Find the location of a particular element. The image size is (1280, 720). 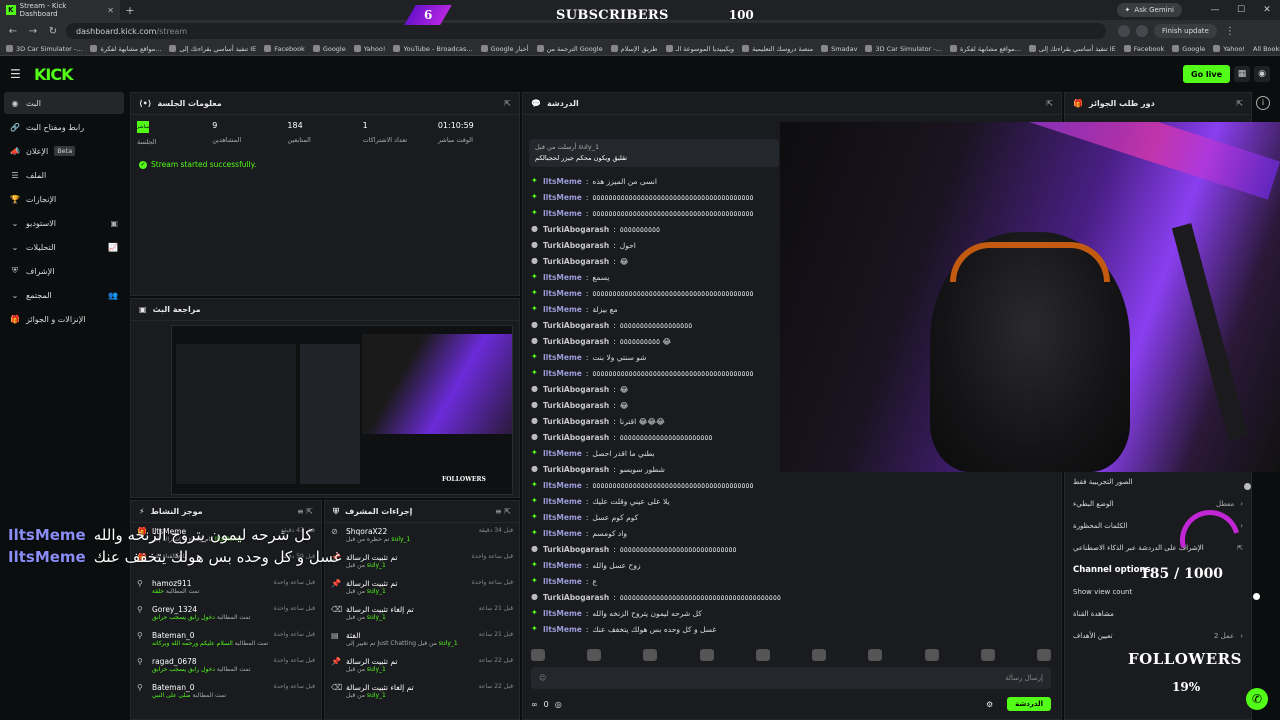

sidebar-item: 🔗 رابط ومفتاح البث is located at coordinates (64, 127).